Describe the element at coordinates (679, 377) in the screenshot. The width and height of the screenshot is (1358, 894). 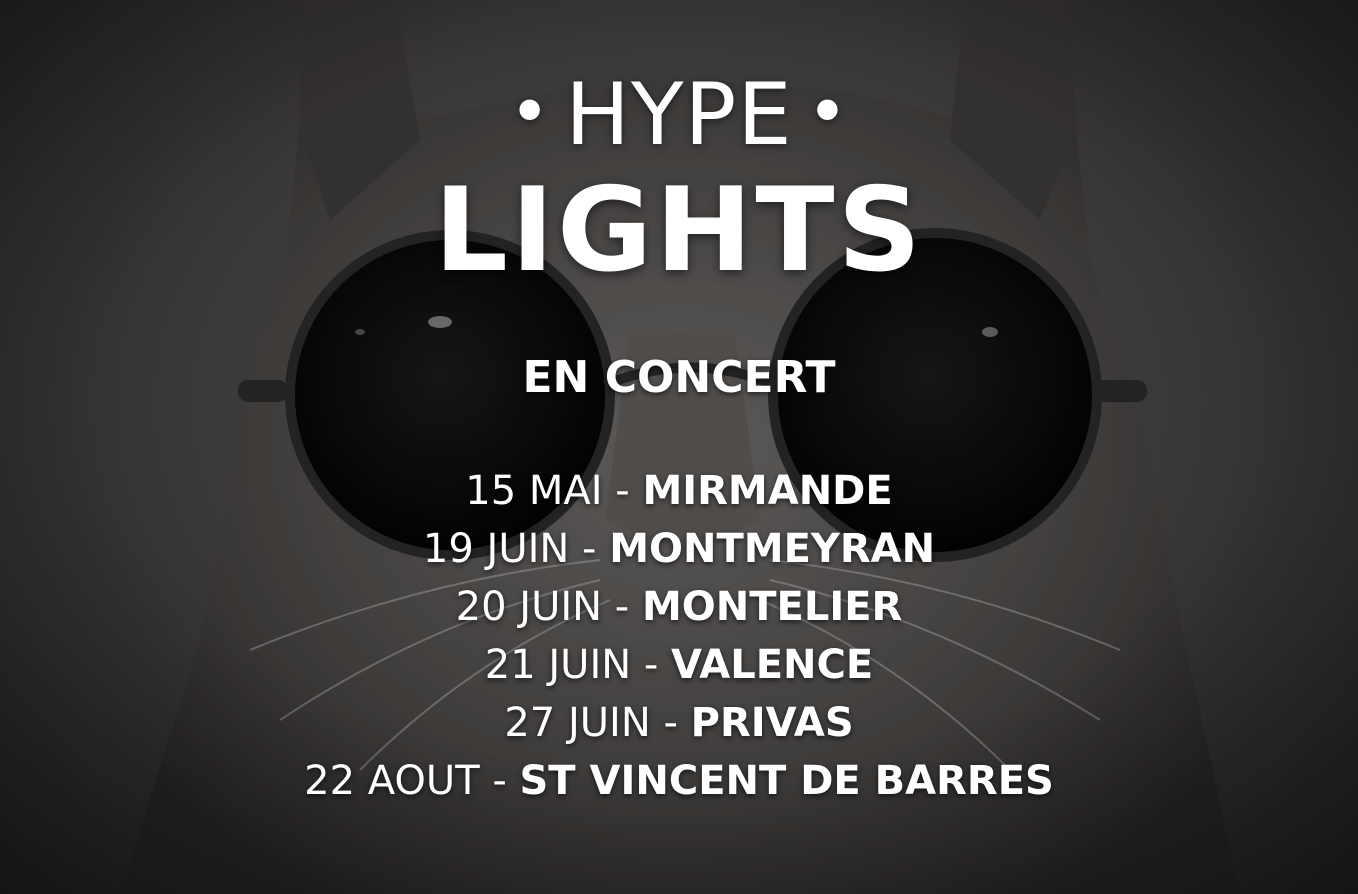
I see `en-concert-subtitle: EN CONCERT` at that location.